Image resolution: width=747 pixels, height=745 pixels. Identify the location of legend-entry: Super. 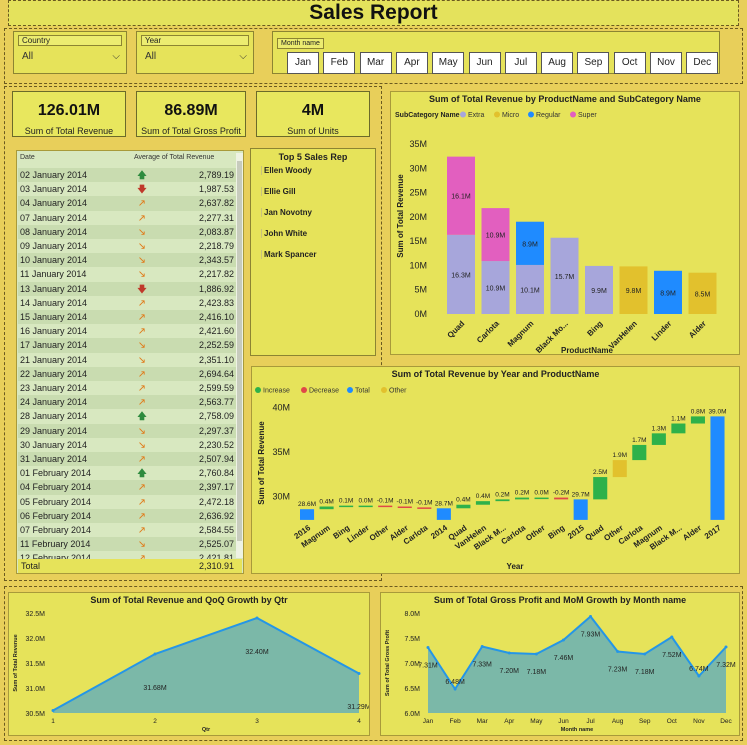
(587, 115).